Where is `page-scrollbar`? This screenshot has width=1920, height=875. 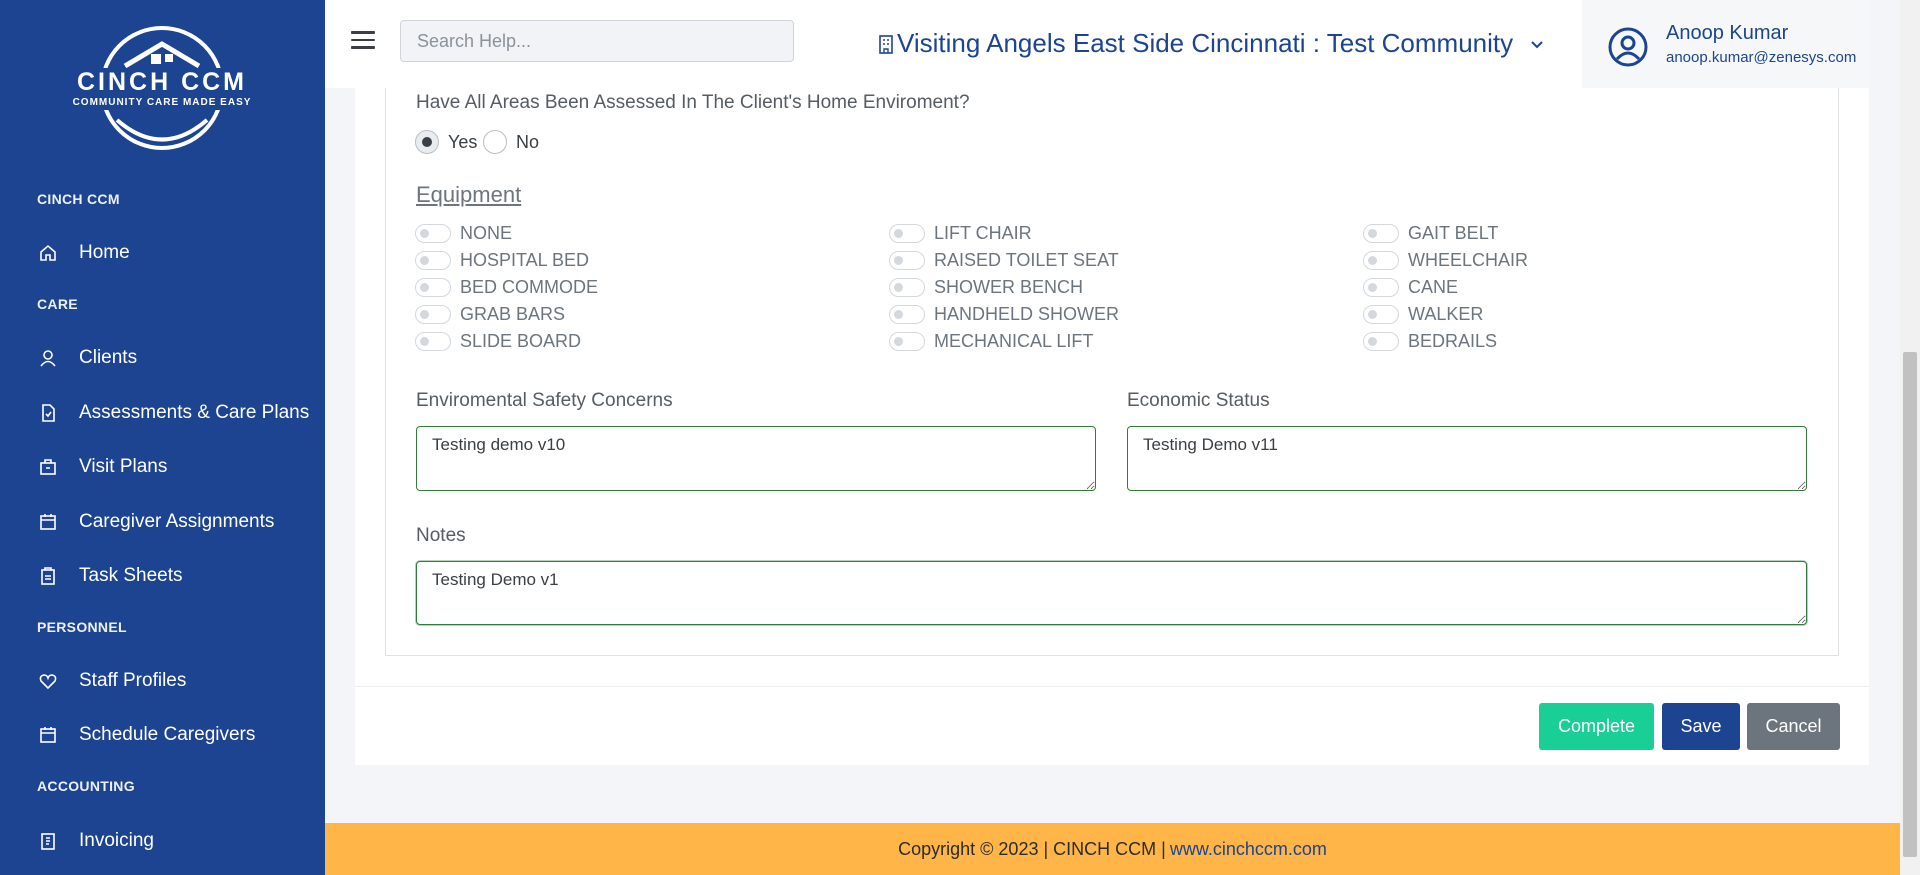 page-scrollbar is located at coordinates (1910, 437).